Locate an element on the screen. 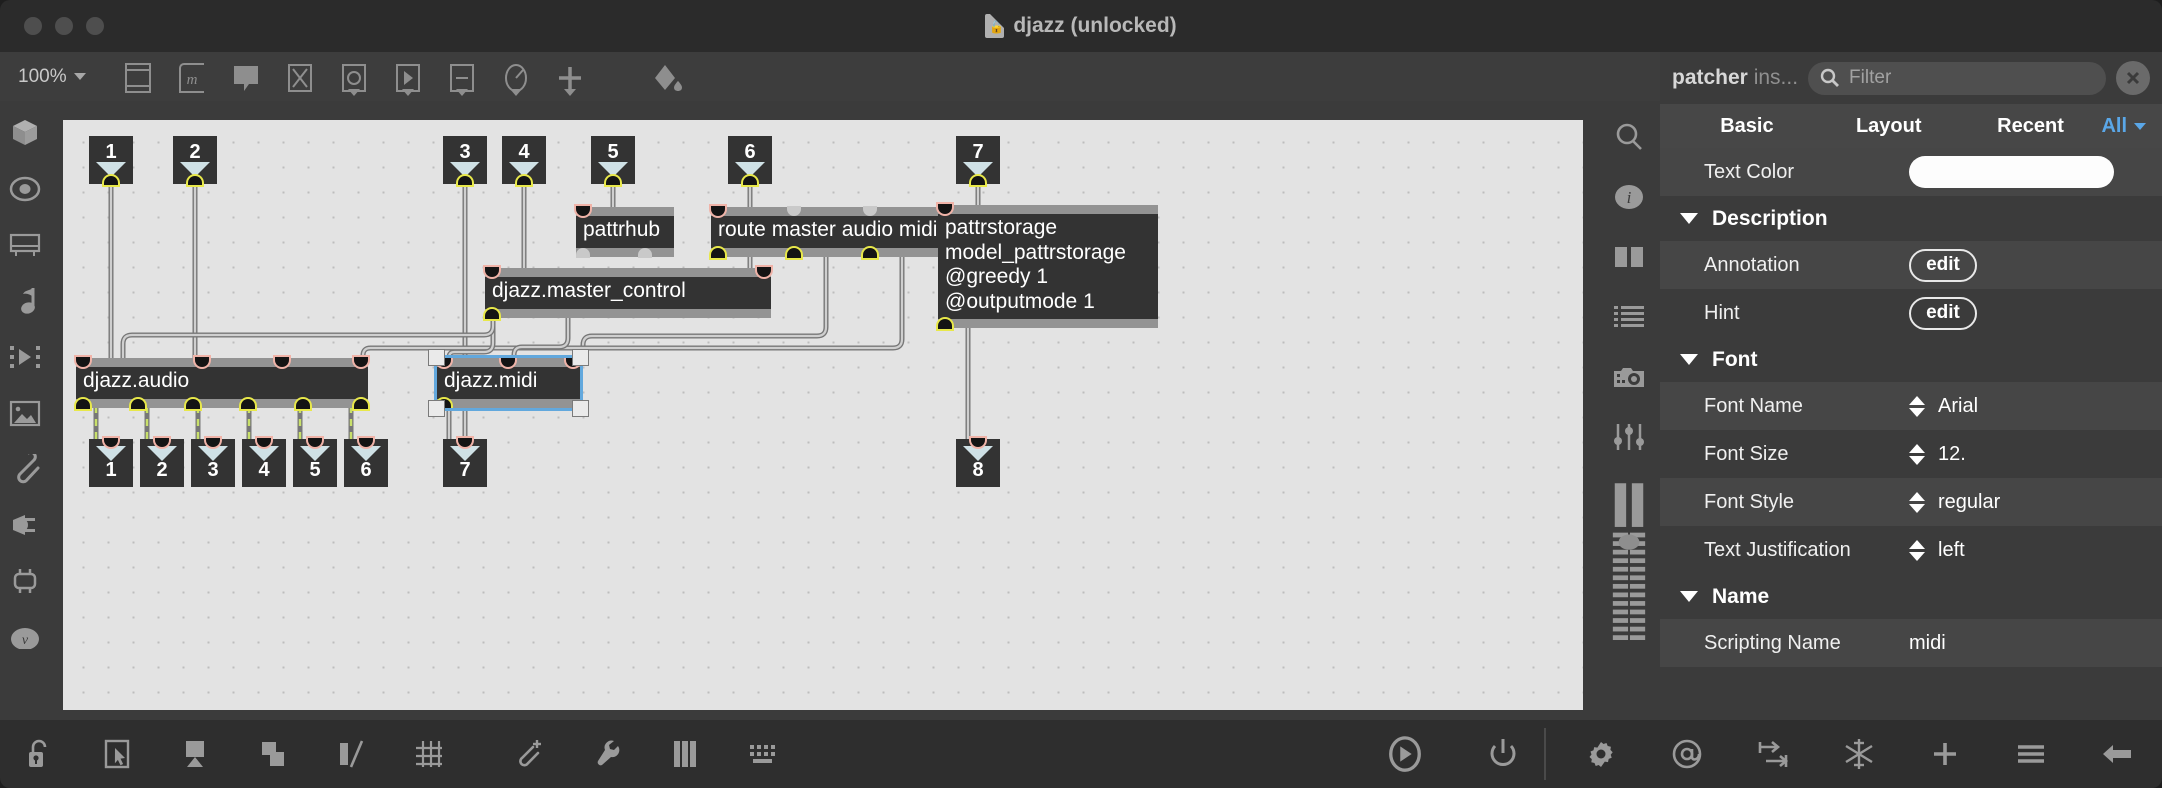 Image resolution: width=2162 pixels, height=788 pixels. object-route-master-audio-midi: route master audio midi is located at coordinates (835, 232).